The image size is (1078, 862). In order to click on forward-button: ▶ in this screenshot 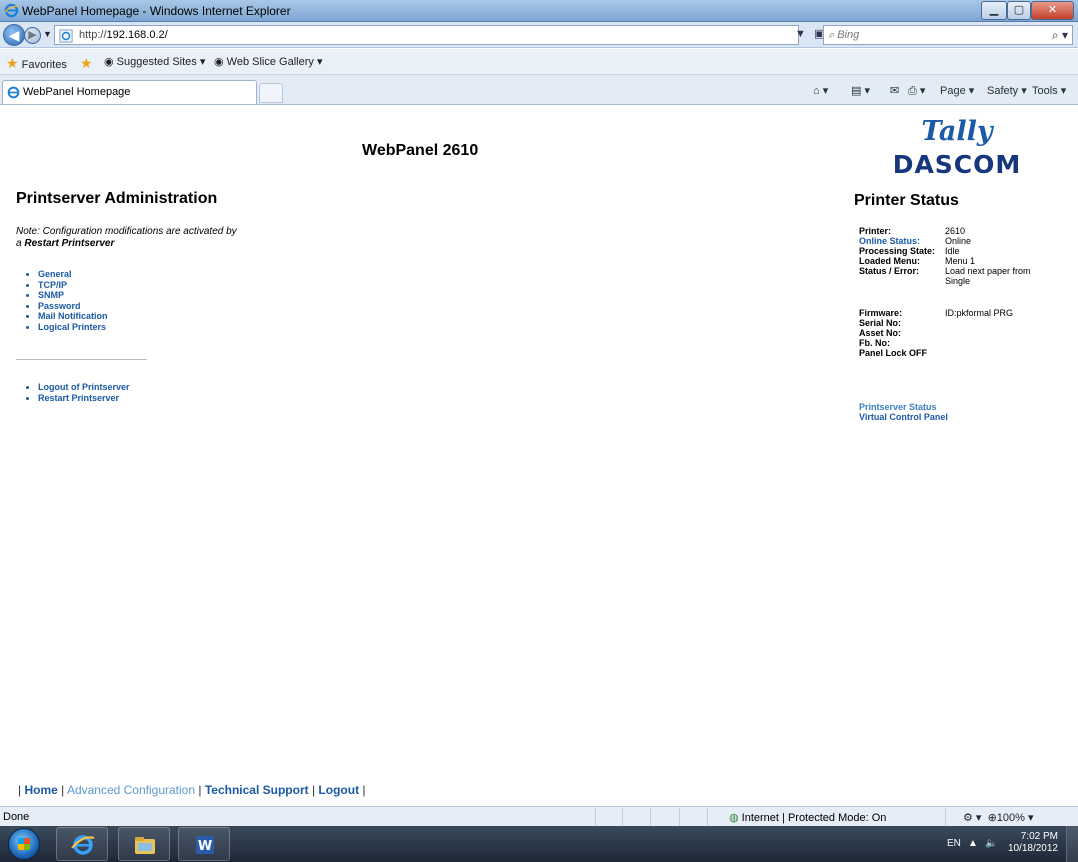, I will do `click(32, 35)`.